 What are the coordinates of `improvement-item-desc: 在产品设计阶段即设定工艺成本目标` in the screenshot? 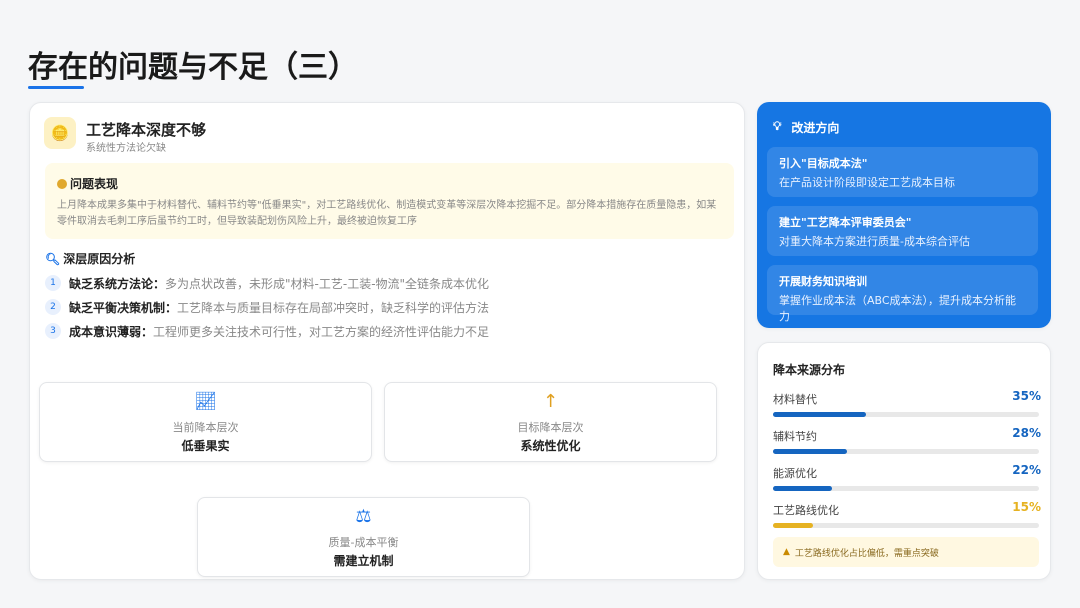 It's located at (867, 182).